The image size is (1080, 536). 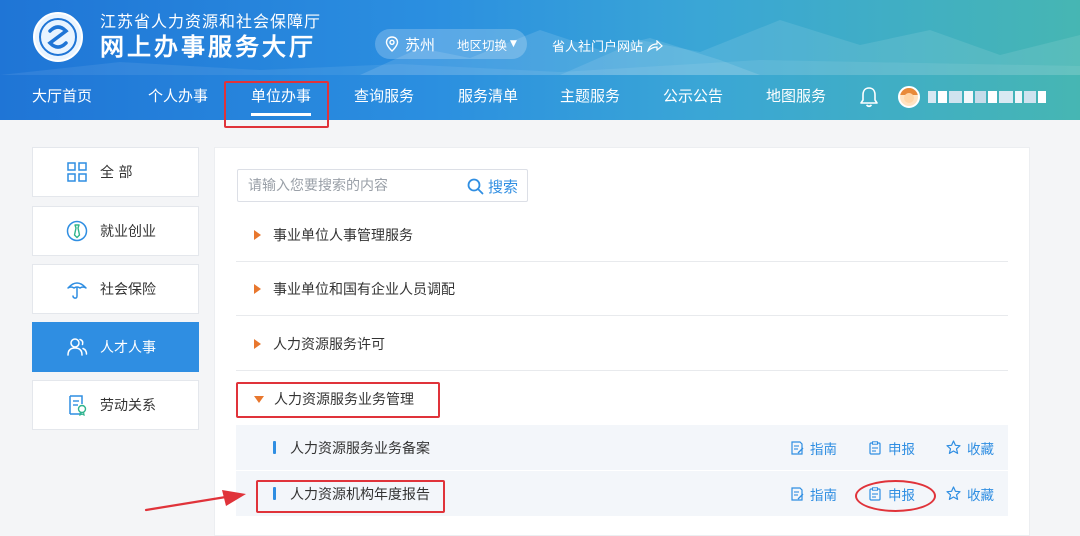 I want to click on sidebar-item-label: 人才人事, so click(x=128, y=348).